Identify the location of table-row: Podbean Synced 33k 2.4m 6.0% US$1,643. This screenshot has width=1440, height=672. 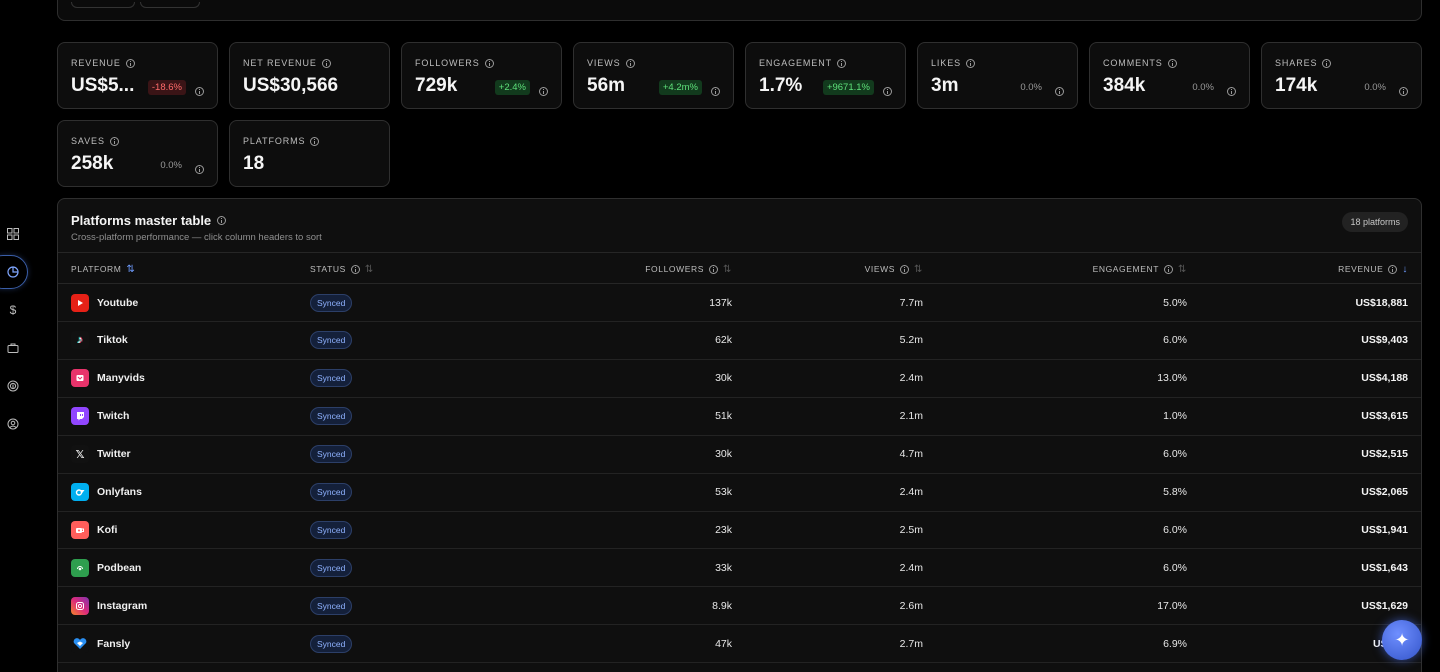
(739, 568).